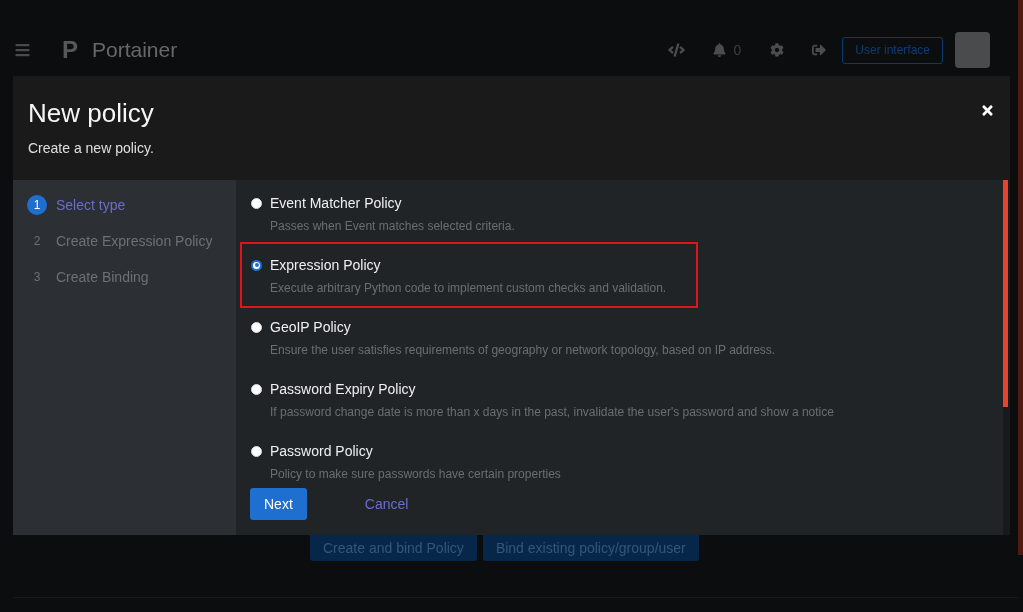 The height and width of the screenshot is (612, 1023). I want to click on brand-name: Portainer, so click(135, 50).